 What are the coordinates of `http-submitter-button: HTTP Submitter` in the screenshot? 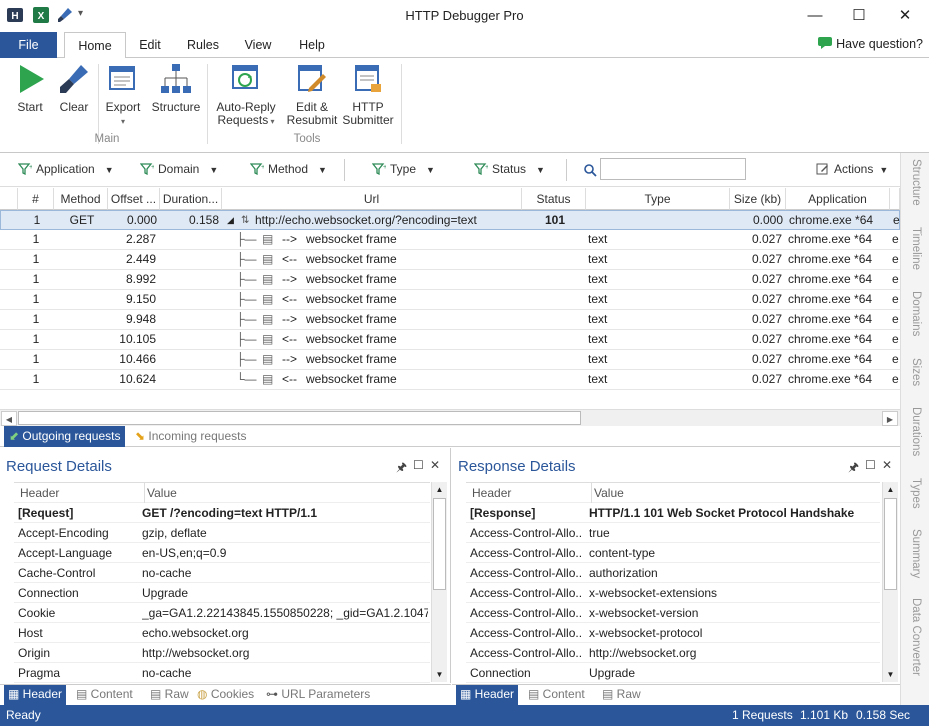 It's located at (368, 94).